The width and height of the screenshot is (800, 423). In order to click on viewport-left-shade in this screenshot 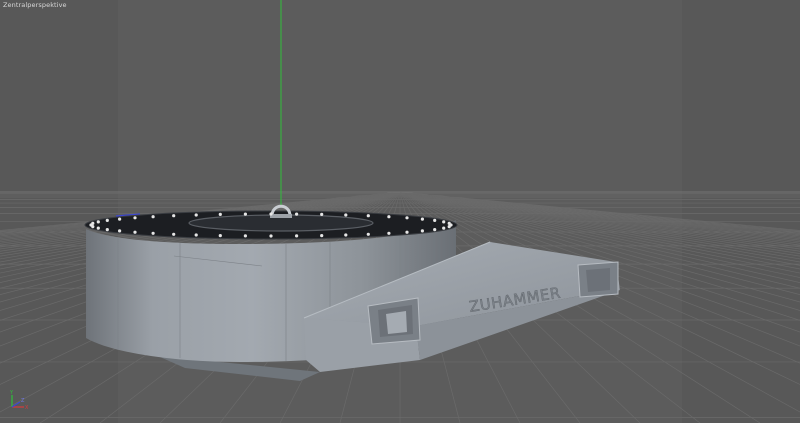, I will do `click(59, 211)`.